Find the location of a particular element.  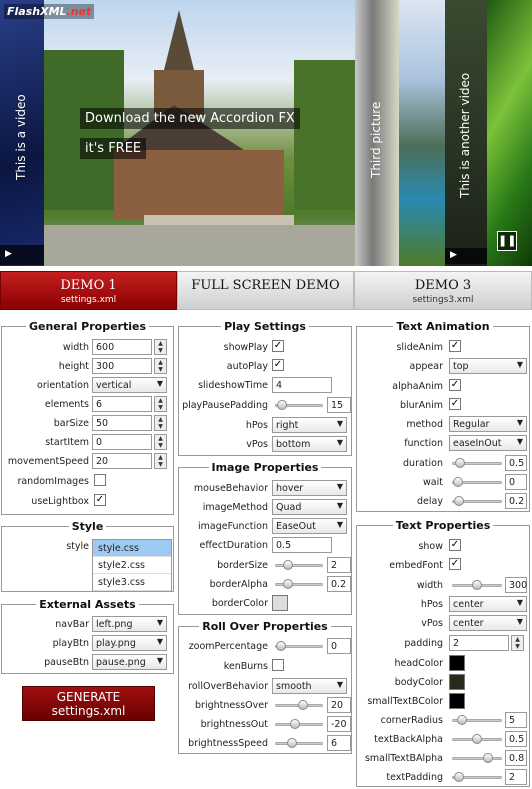

slideshowtime-input: 4 is located at coordinates (302, 385).